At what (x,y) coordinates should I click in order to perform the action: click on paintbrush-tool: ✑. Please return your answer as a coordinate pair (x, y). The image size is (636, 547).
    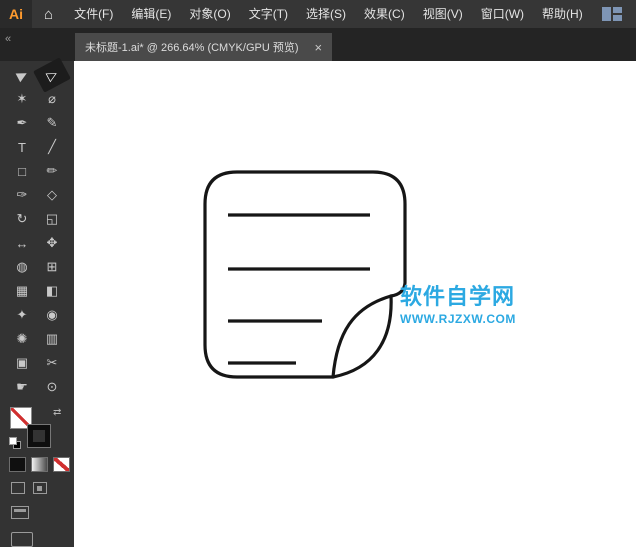
    Looking at the image, I should click on (22, 195).